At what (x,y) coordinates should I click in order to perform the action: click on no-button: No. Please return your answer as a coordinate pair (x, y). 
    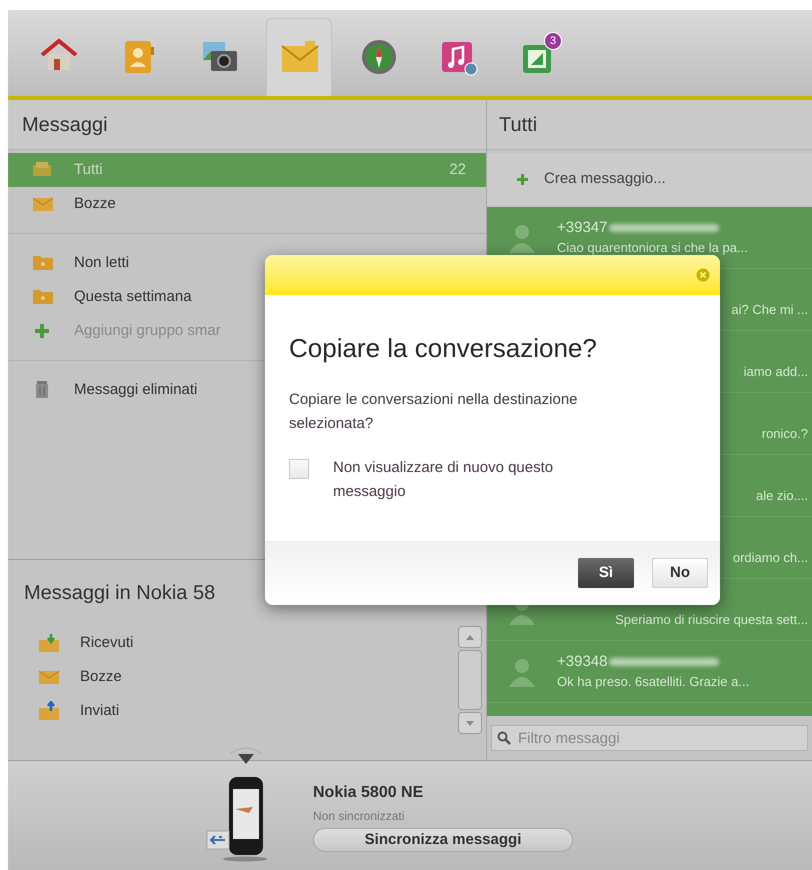
    Looking at the image, I should click on (680, 573).